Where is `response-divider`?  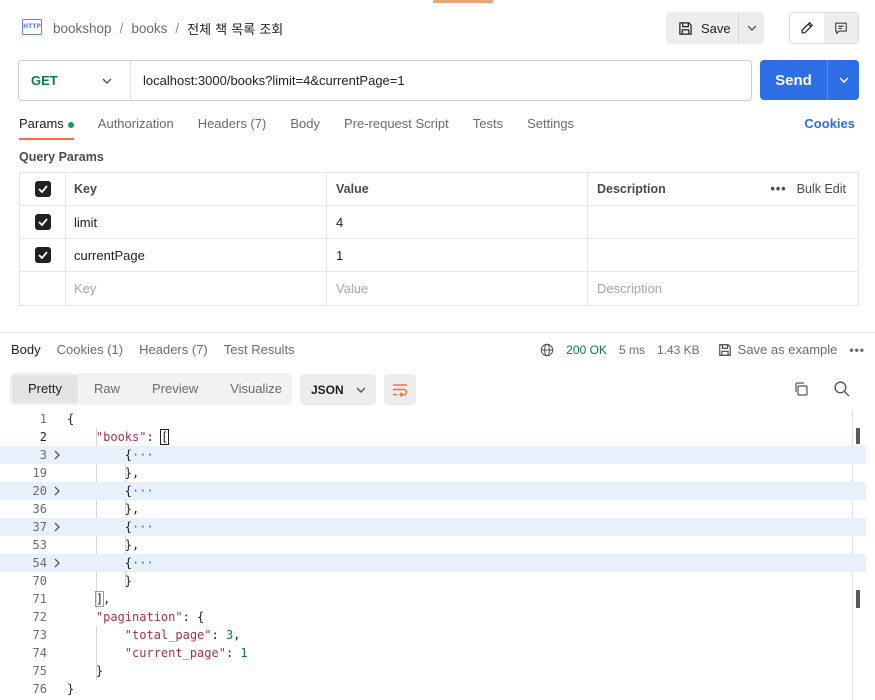
response-divider is located at coordinates (437, 332).